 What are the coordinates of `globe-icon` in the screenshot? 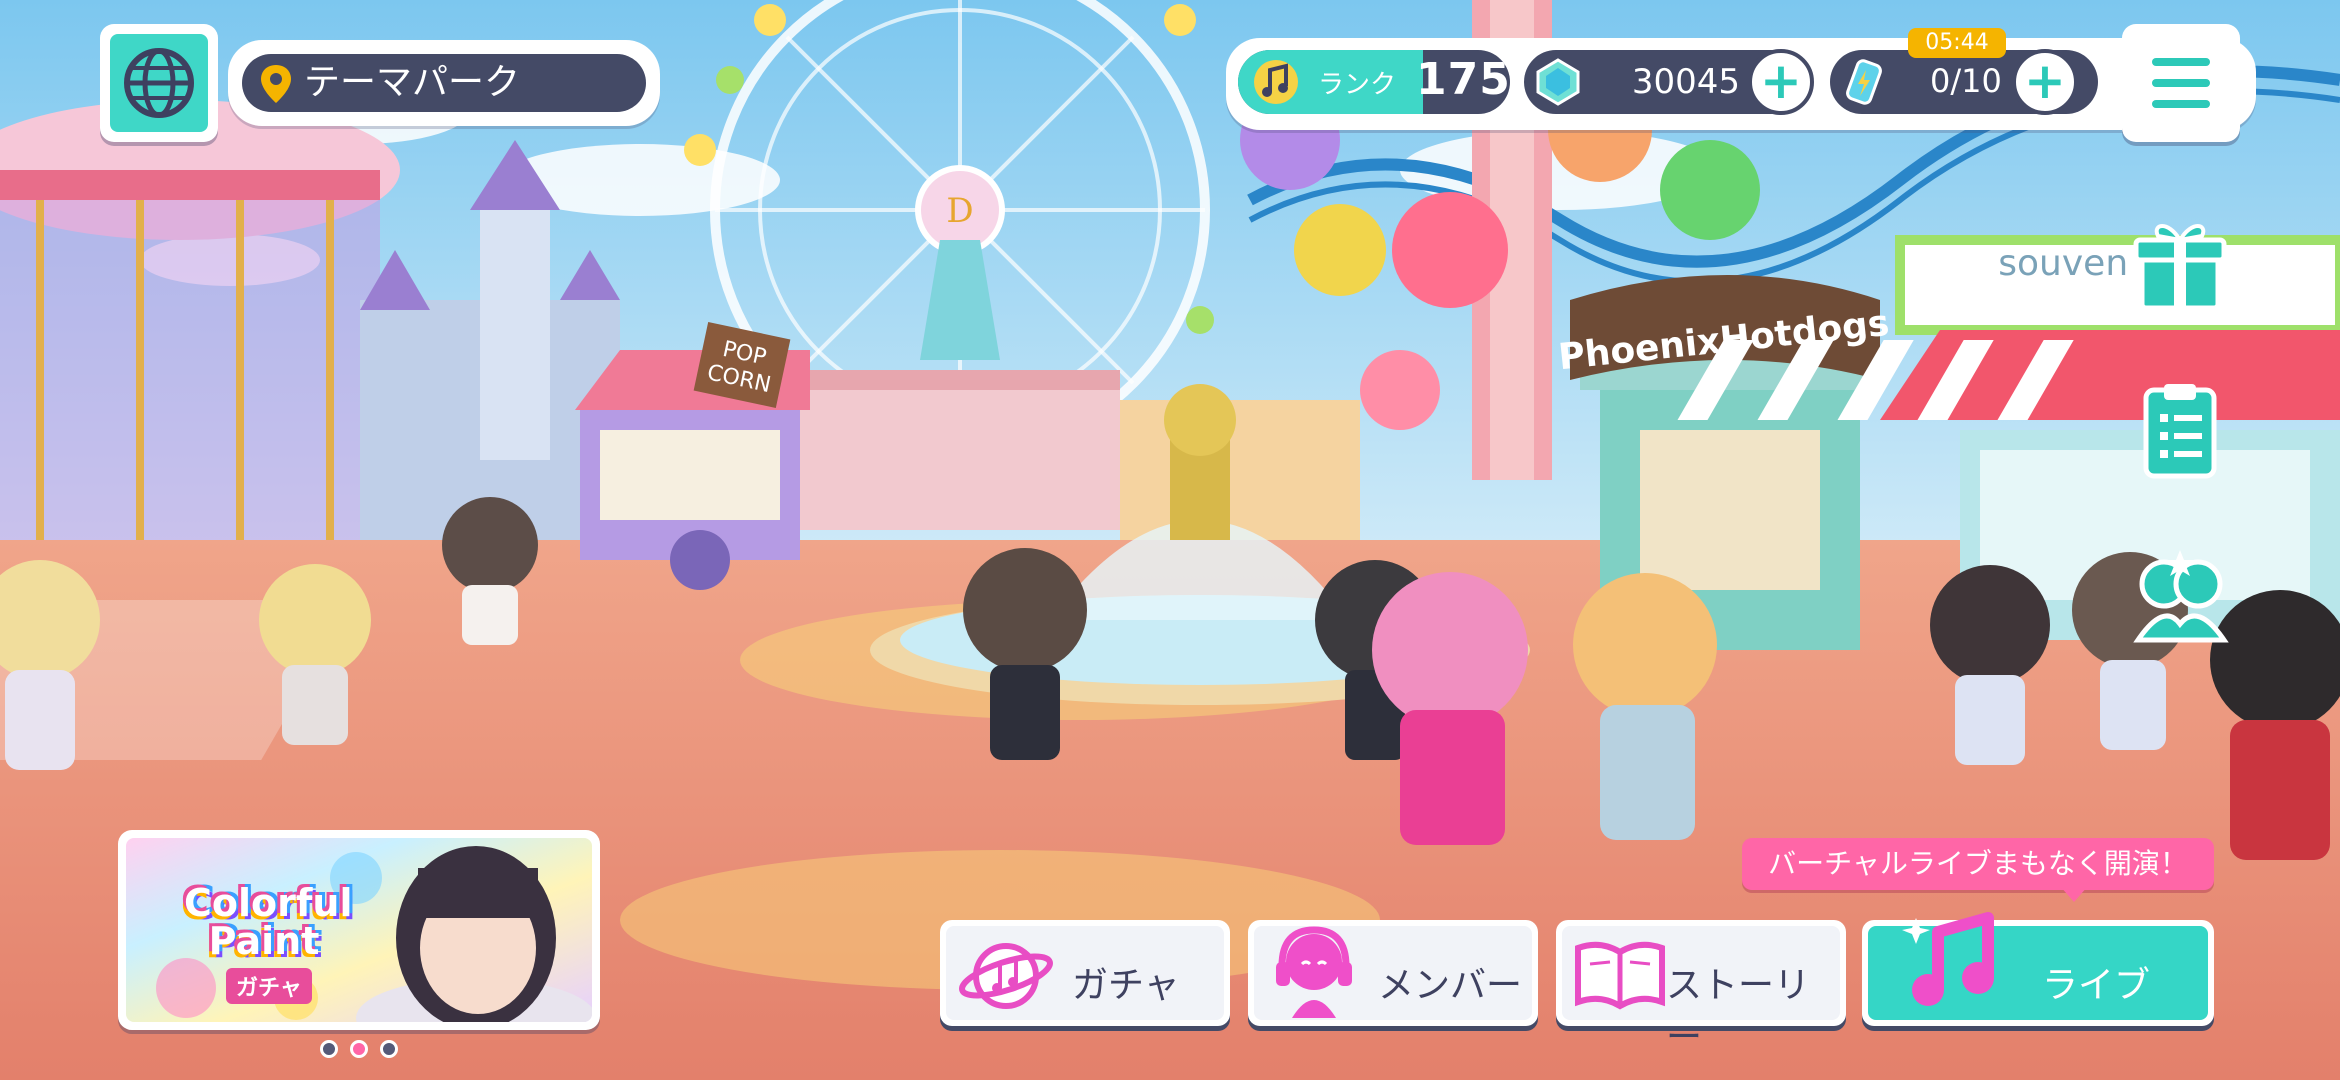 It's located at (159, 83).